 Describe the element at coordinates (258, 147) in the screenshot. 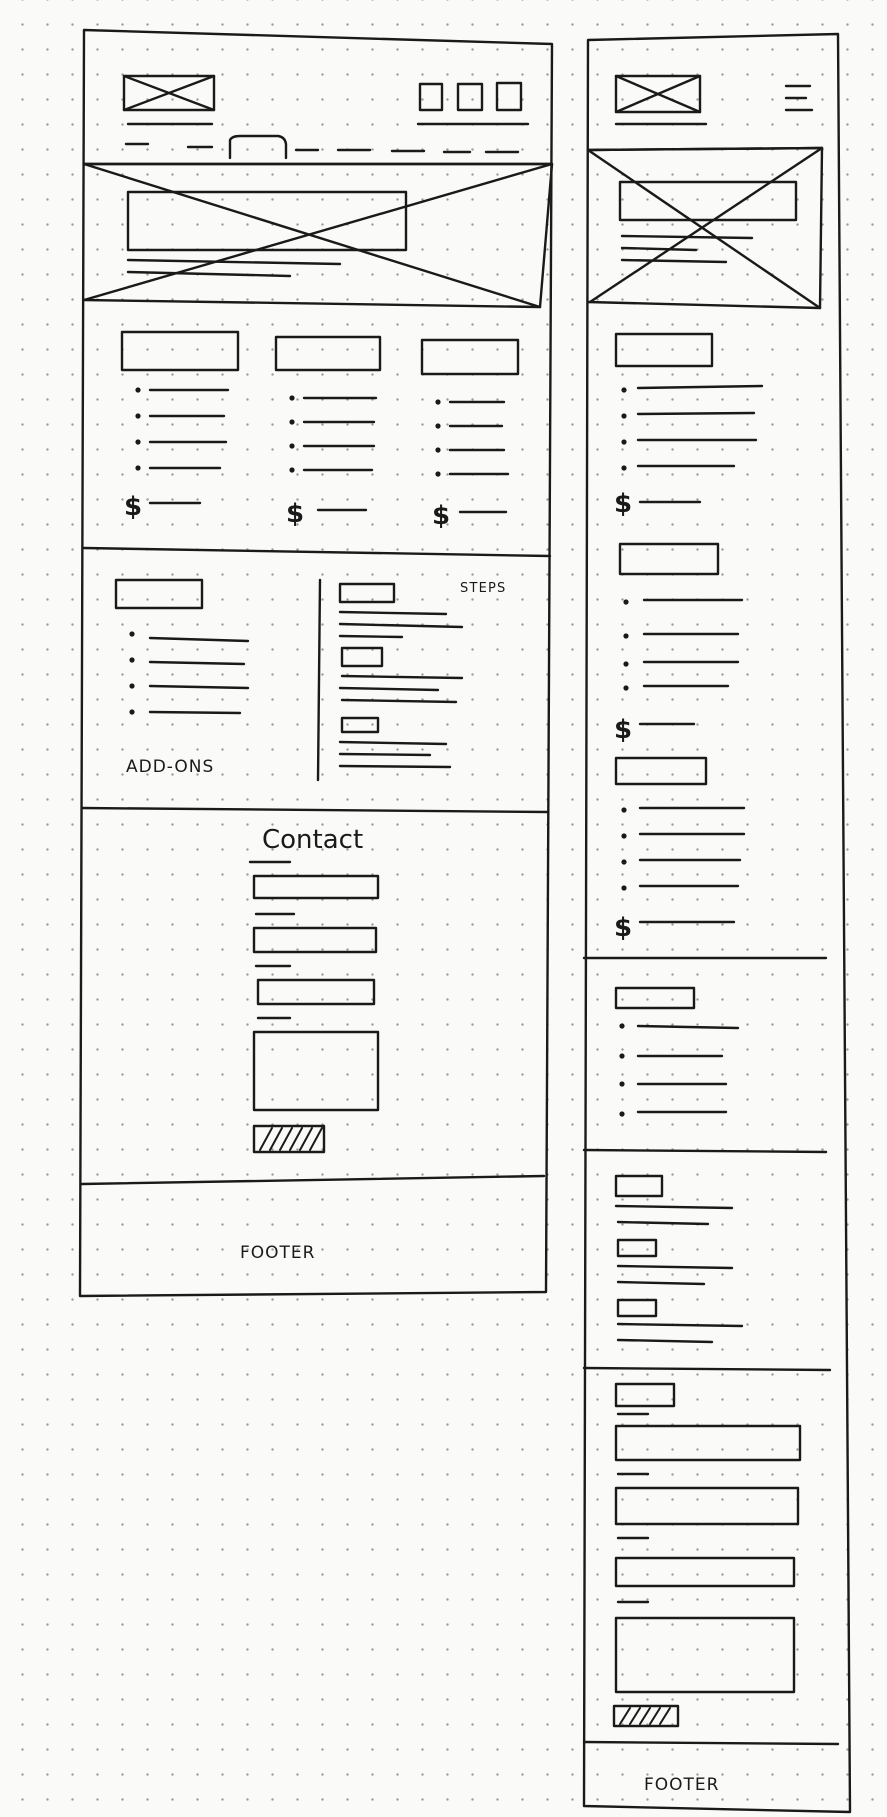

I see `tab-active` at that location.